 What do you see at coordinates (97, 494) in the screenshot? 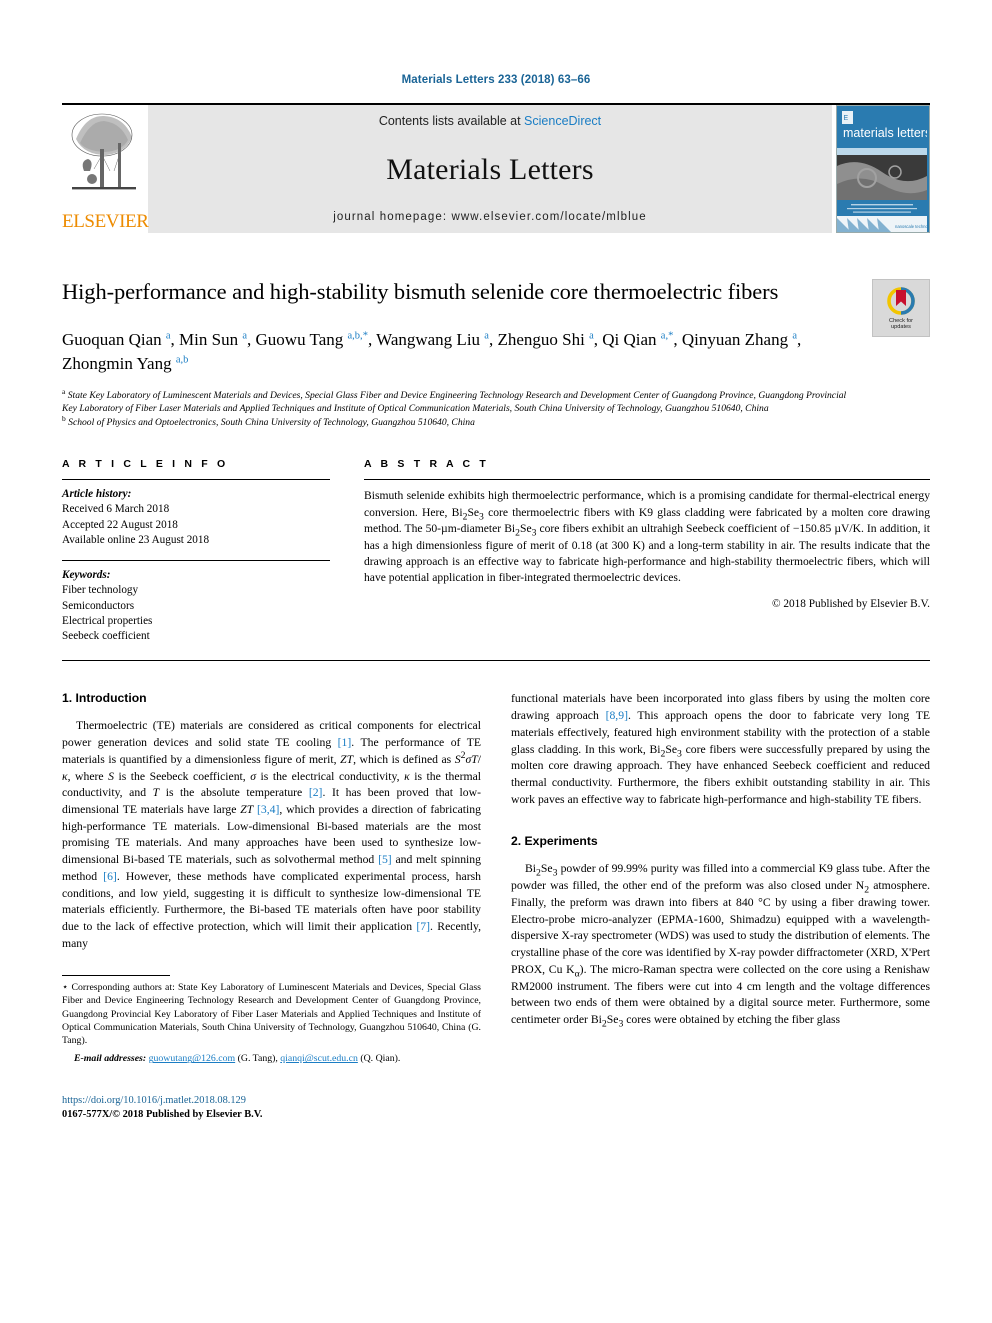
I see `article-history-label: Article history:` at bounding box center [97, 494].